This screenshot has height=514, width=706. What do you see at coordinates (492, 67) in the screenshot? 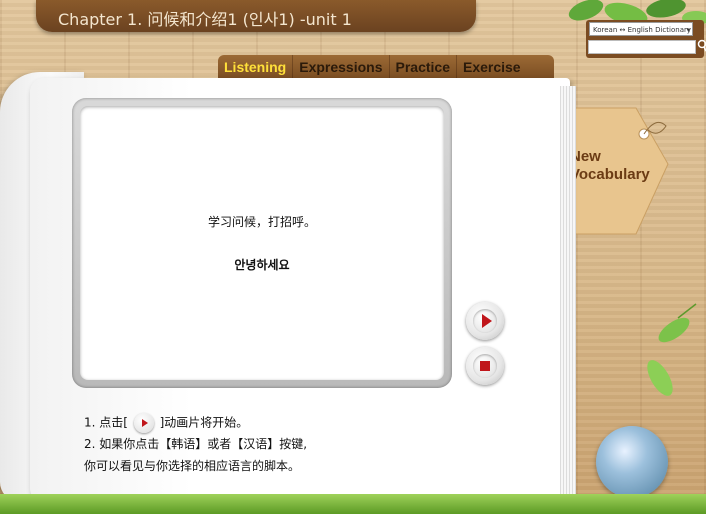
I see `tab-exercise: Exercise` at bounding box center [492, 67].